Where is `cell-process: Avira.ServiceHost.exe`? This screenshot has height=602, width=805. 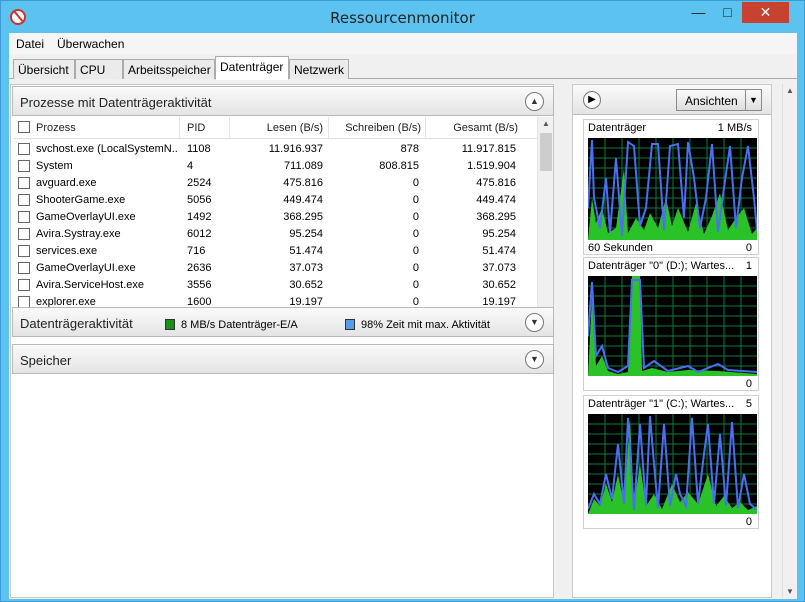 cell-process: Avira.ServiceHost.exe is located at coordinates (90, 285).